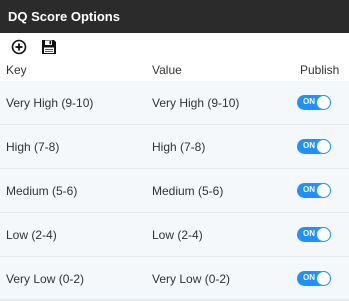  What do you see at coordinates (16, 70) in the screenshot?
I see `column-header-key: Key` at bounding box center [16, 70].